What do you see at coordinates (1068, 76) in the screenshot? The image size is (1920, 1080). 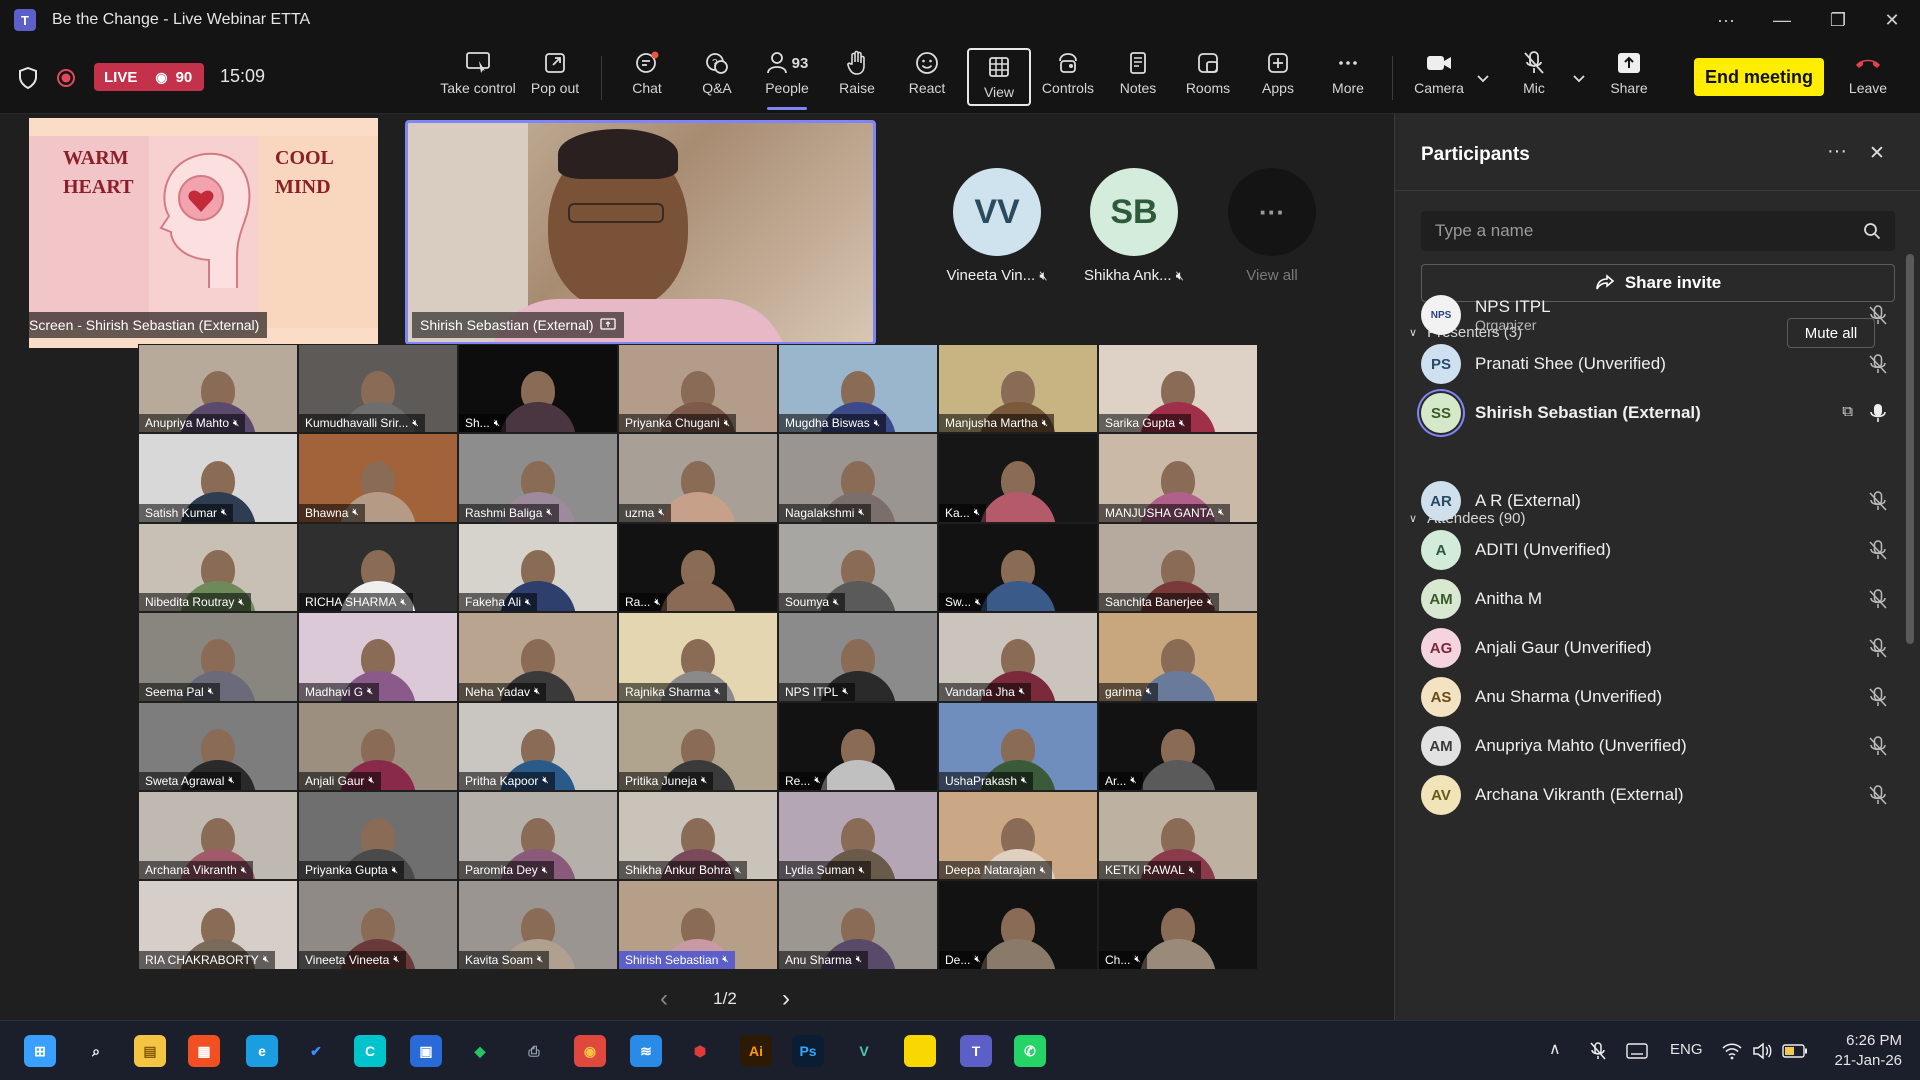 I see `controls-button: Controls` at bounding box center [1068, 76].